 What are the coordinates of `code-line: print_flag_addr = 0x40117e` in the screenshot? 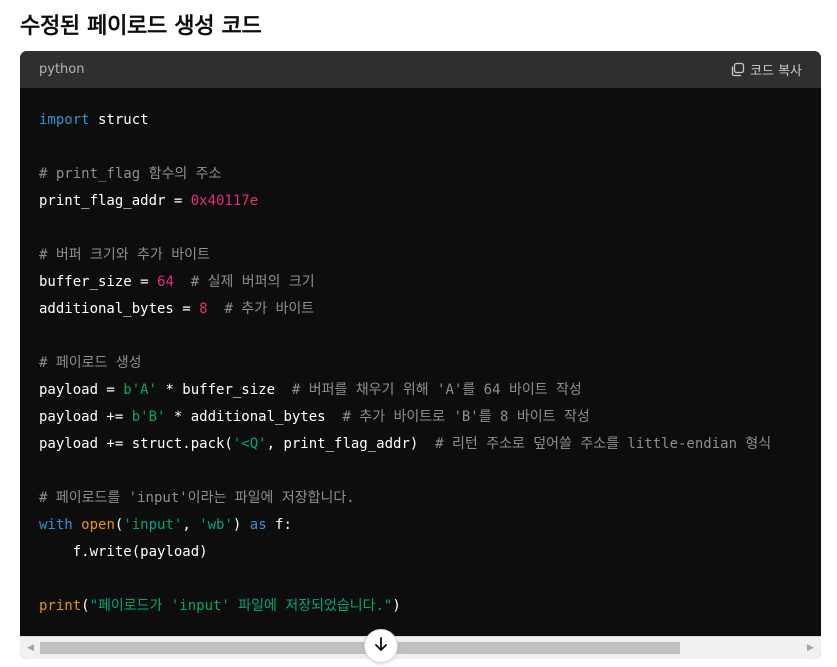 It's located at (420, 201).